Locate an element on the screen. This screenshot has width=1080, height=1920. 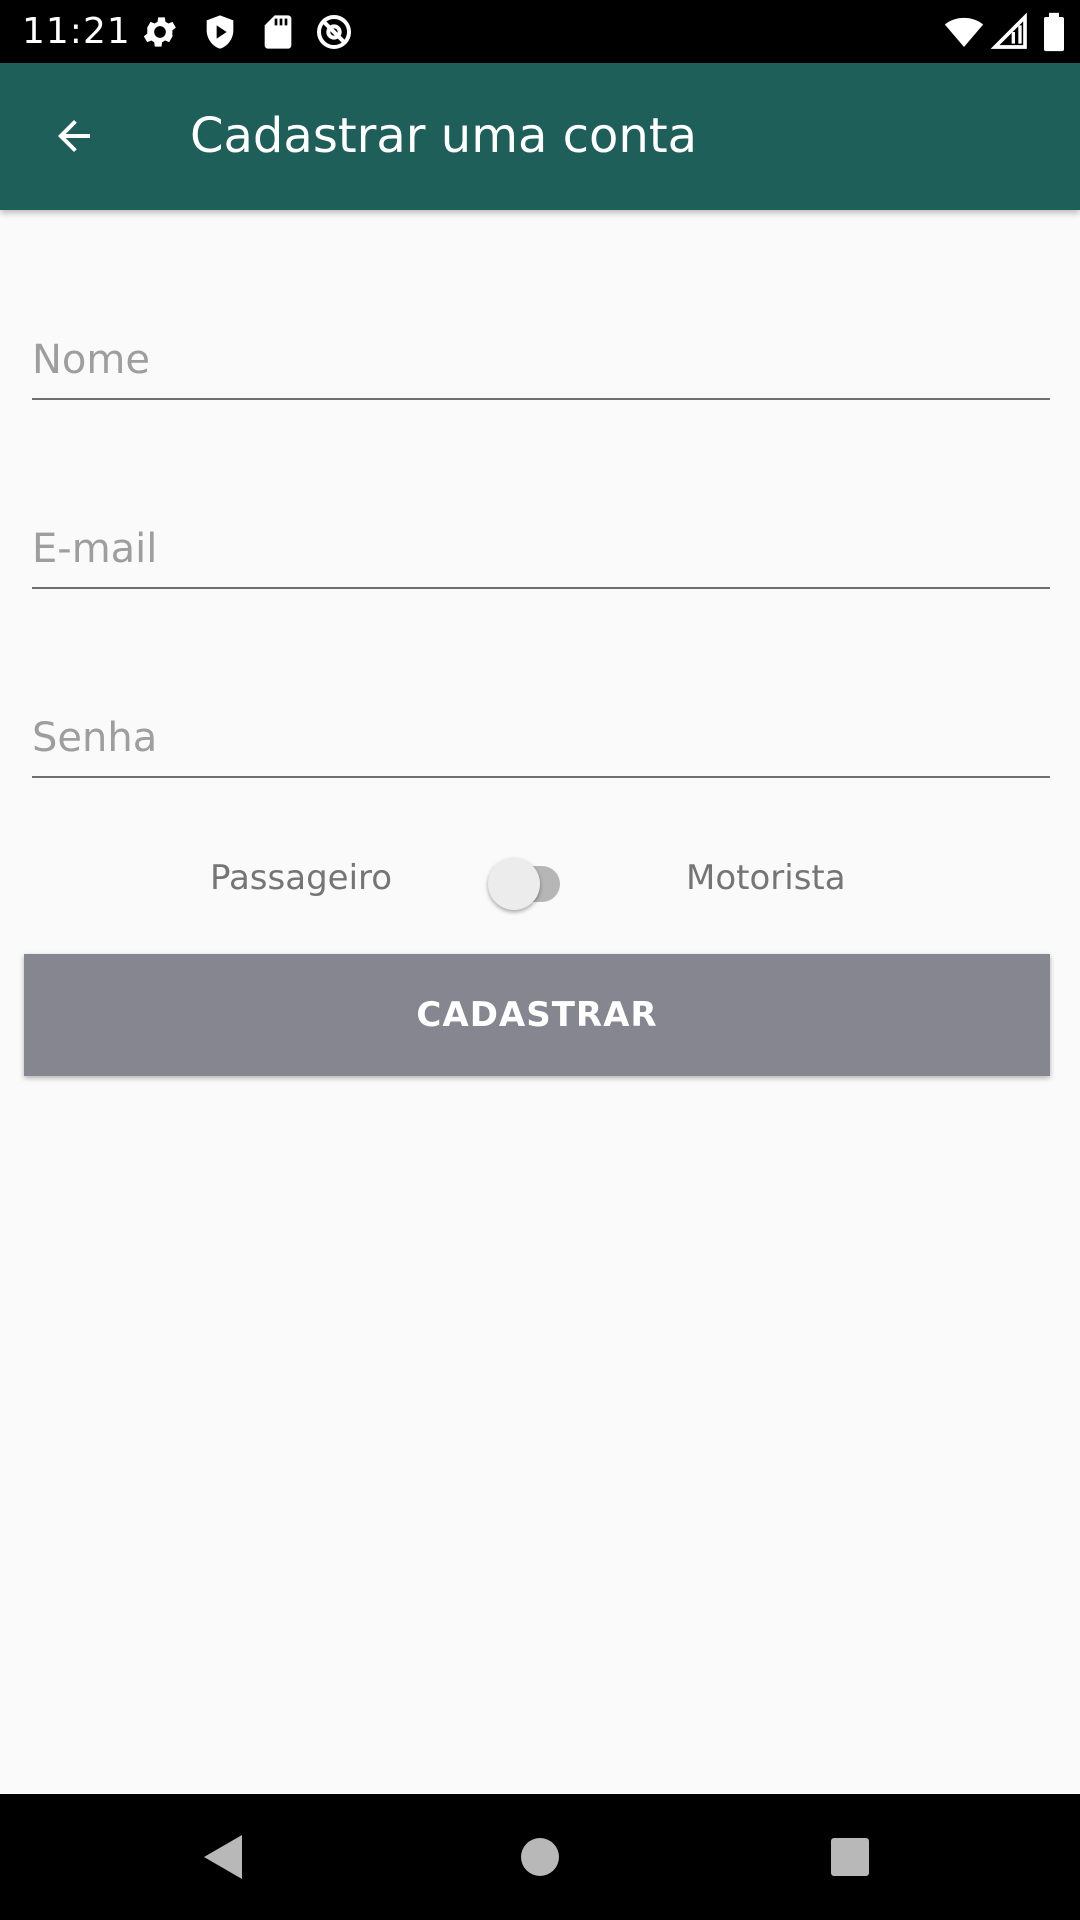
home-circle-icon is located at coordinates (540, 1857).